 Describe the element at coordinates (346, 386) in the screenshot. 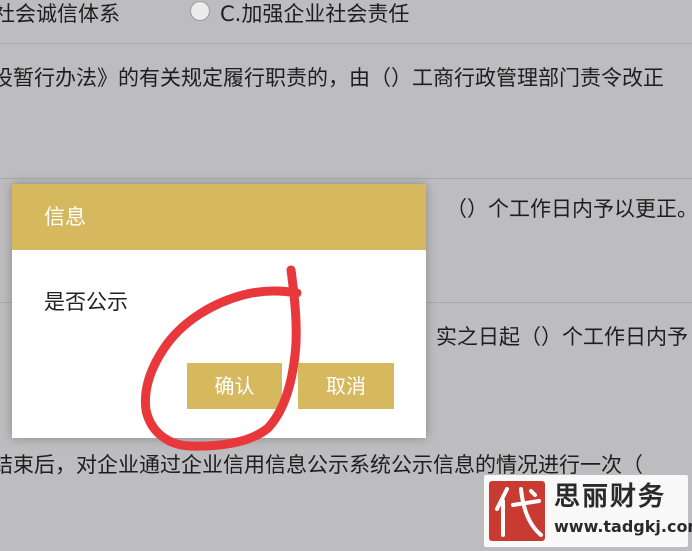

I see `cancel-button: 取消` at that location.